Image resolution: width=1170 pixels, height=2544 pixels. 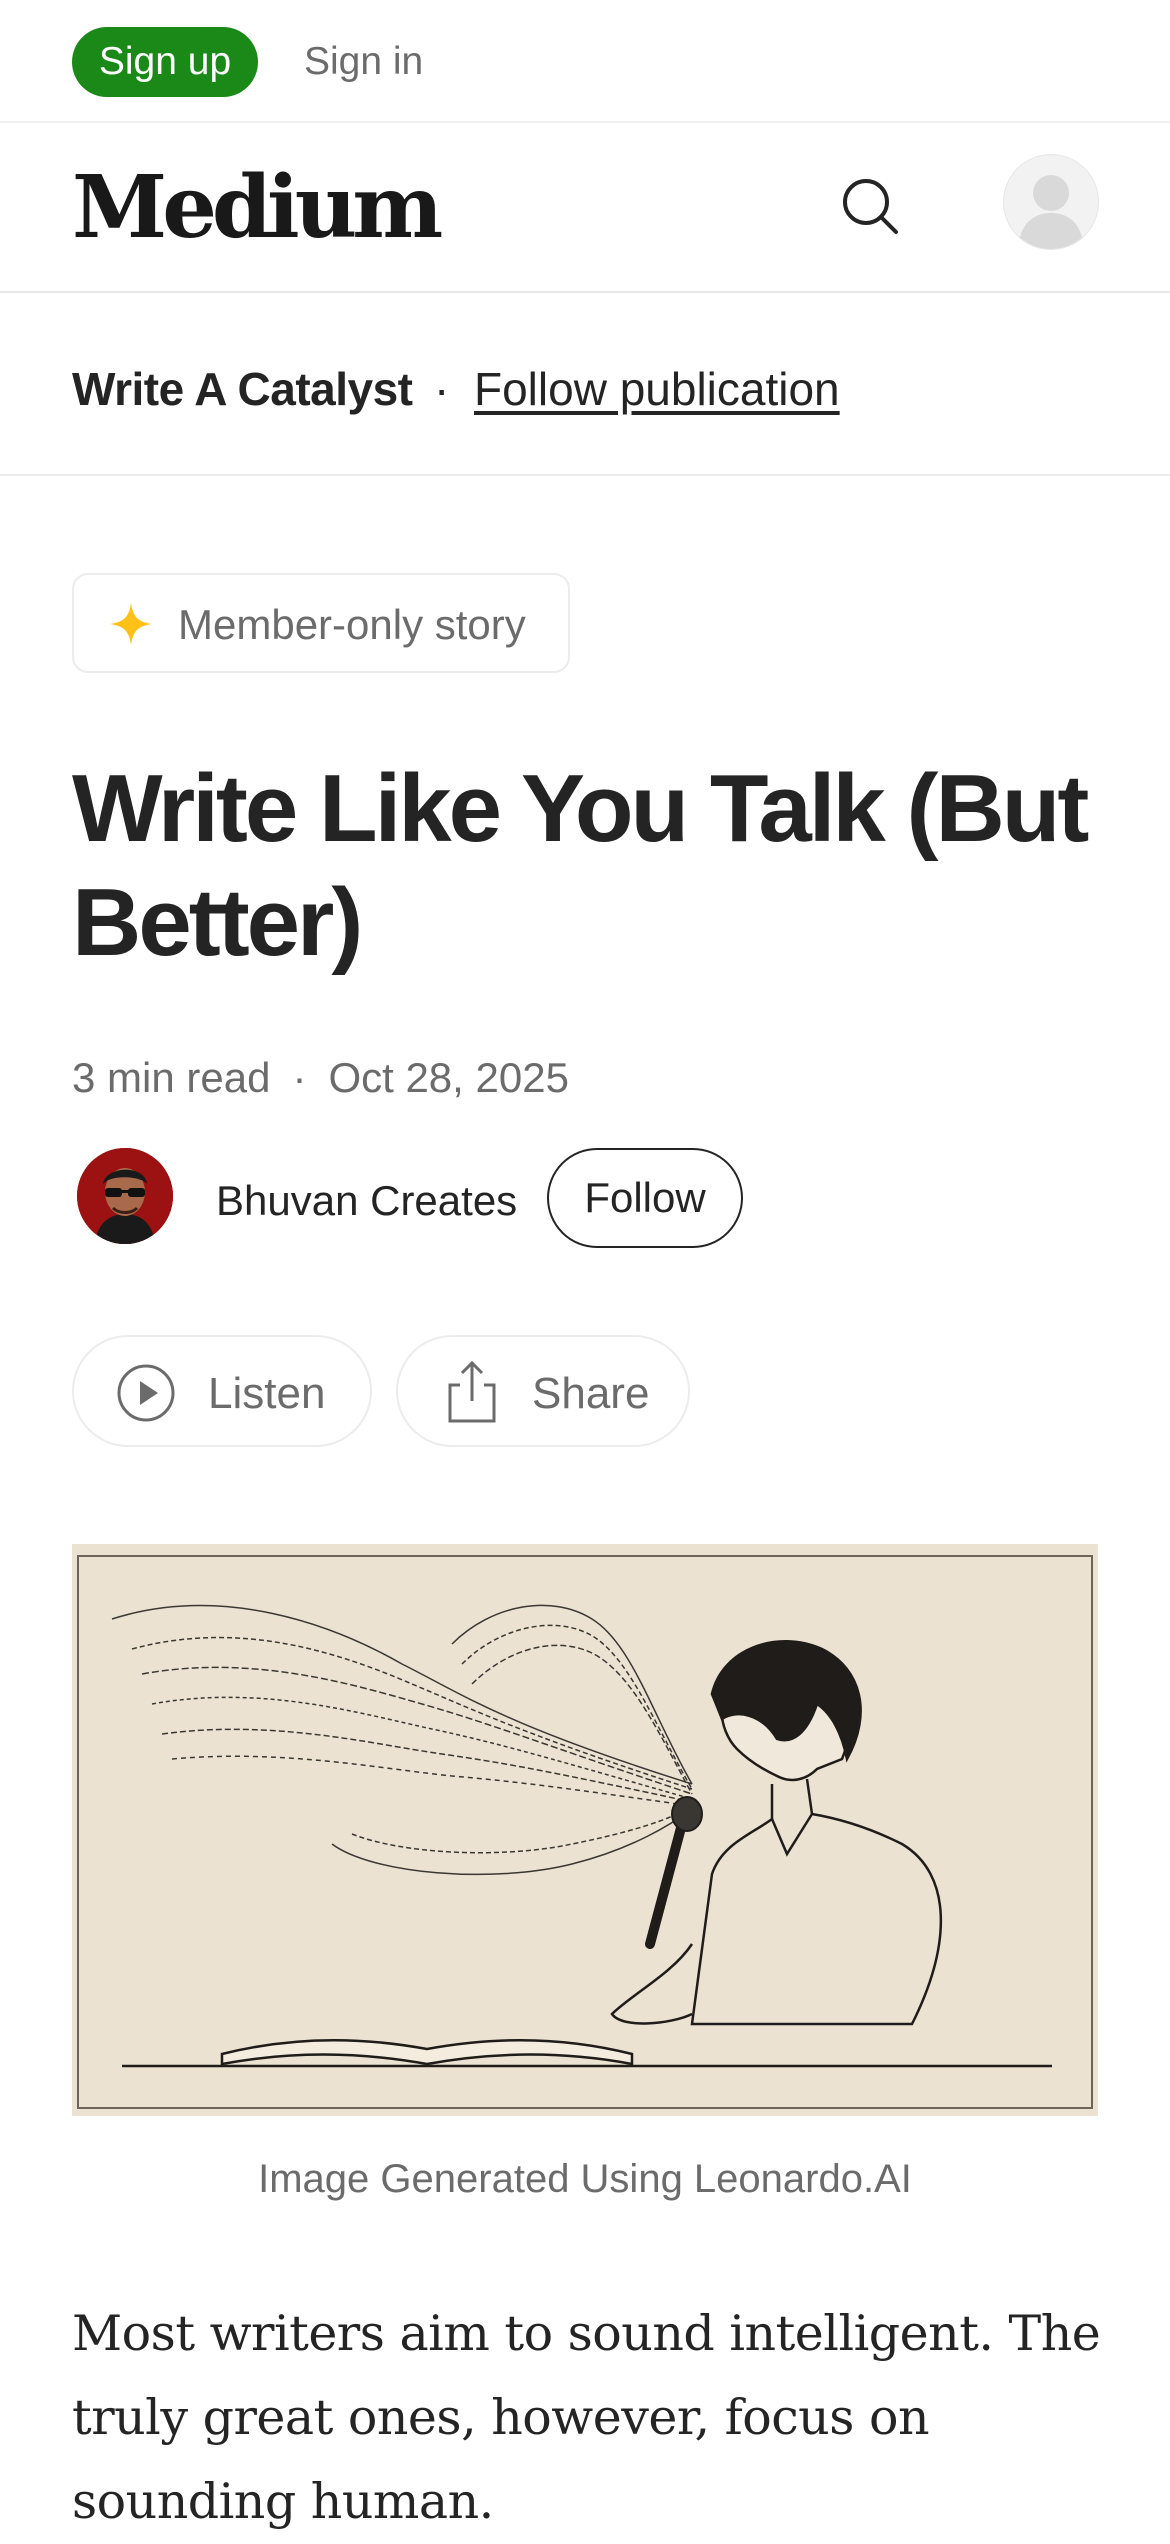 I want to click on signup-button: Sign up, so click(x=165, y=62).